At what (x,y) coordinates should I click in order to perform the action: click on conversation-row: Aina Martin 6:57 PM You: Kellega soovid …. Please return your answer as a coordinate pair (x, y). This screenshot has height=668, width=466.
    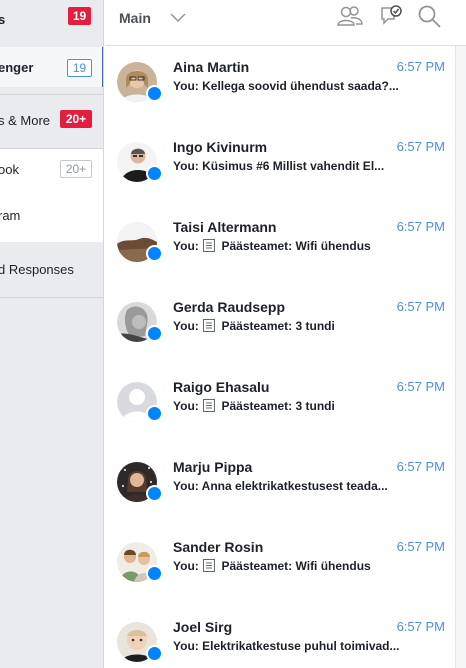
    Looking at the image, I should click on (280, 87).